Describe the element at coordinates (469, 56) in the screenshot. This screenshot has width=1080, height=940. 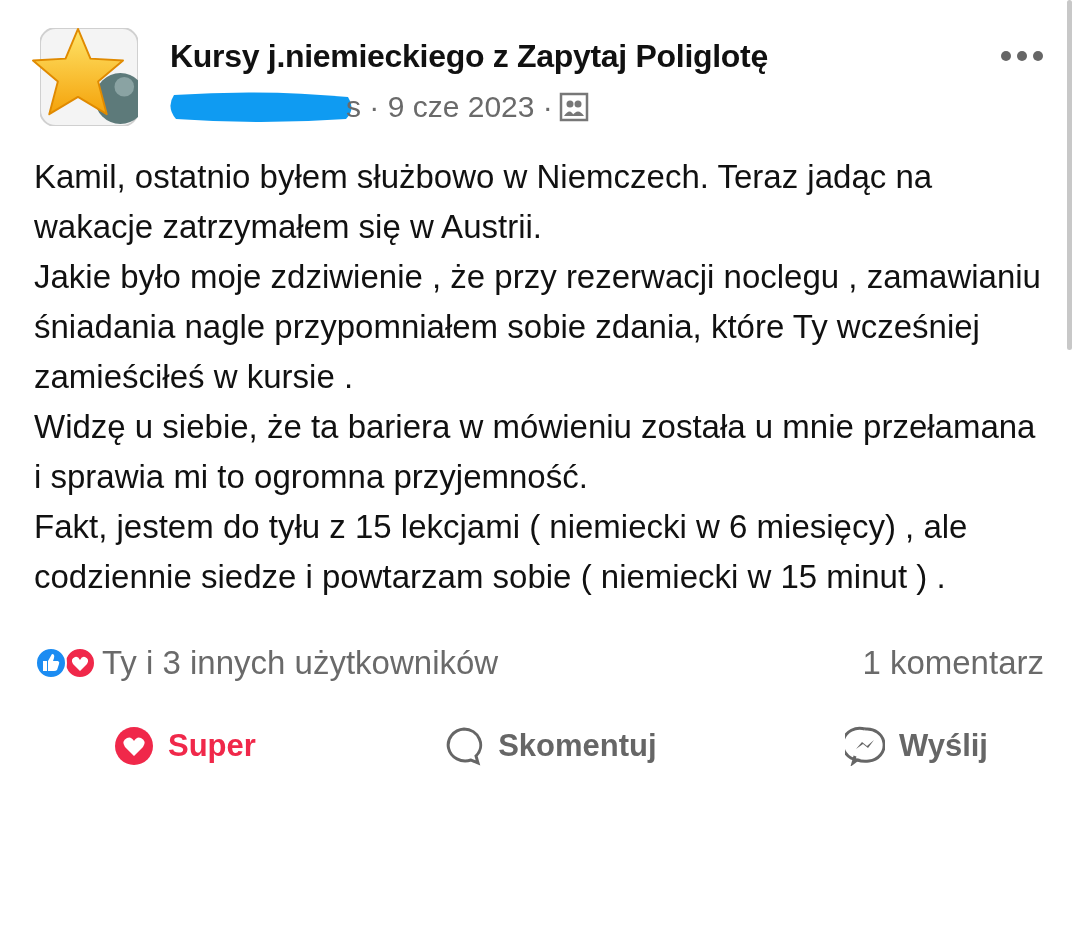
I see `page-name: Kursy j.niemieckiego z Zapytaj Poliglotę` at that location.